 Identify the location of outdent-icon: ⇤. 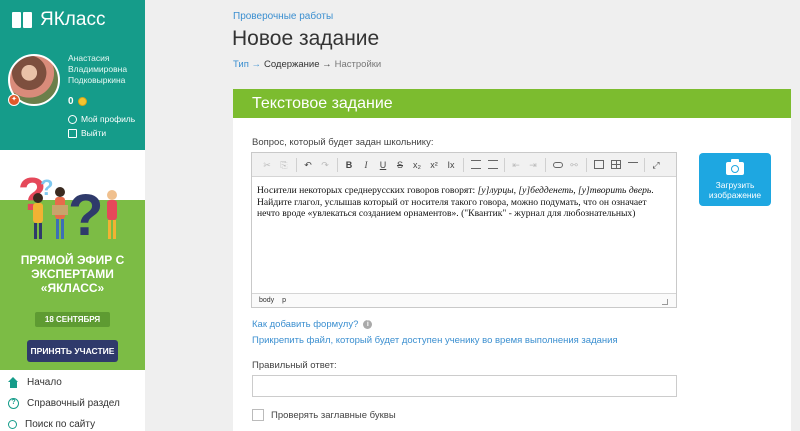
(516, 165).